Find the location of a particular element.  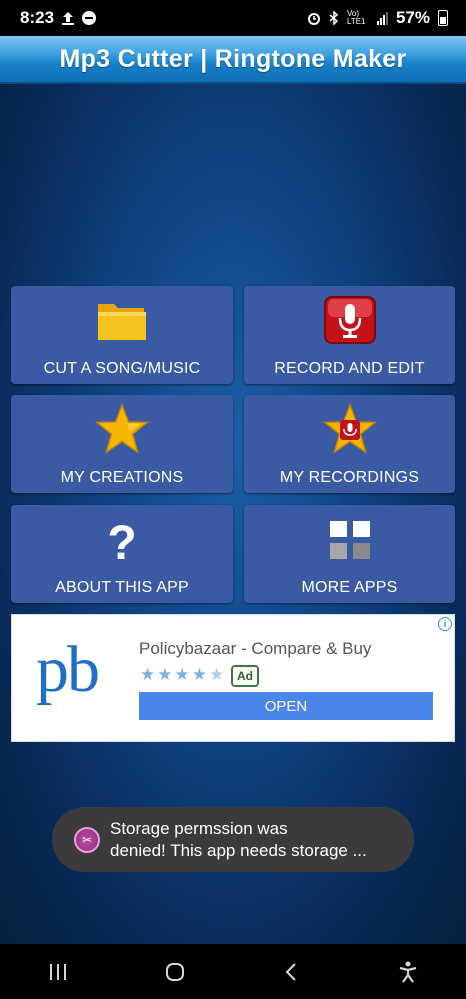

app-title: Mp3 Cutter | Ringtone Maker is located at coordinates (233, 58).